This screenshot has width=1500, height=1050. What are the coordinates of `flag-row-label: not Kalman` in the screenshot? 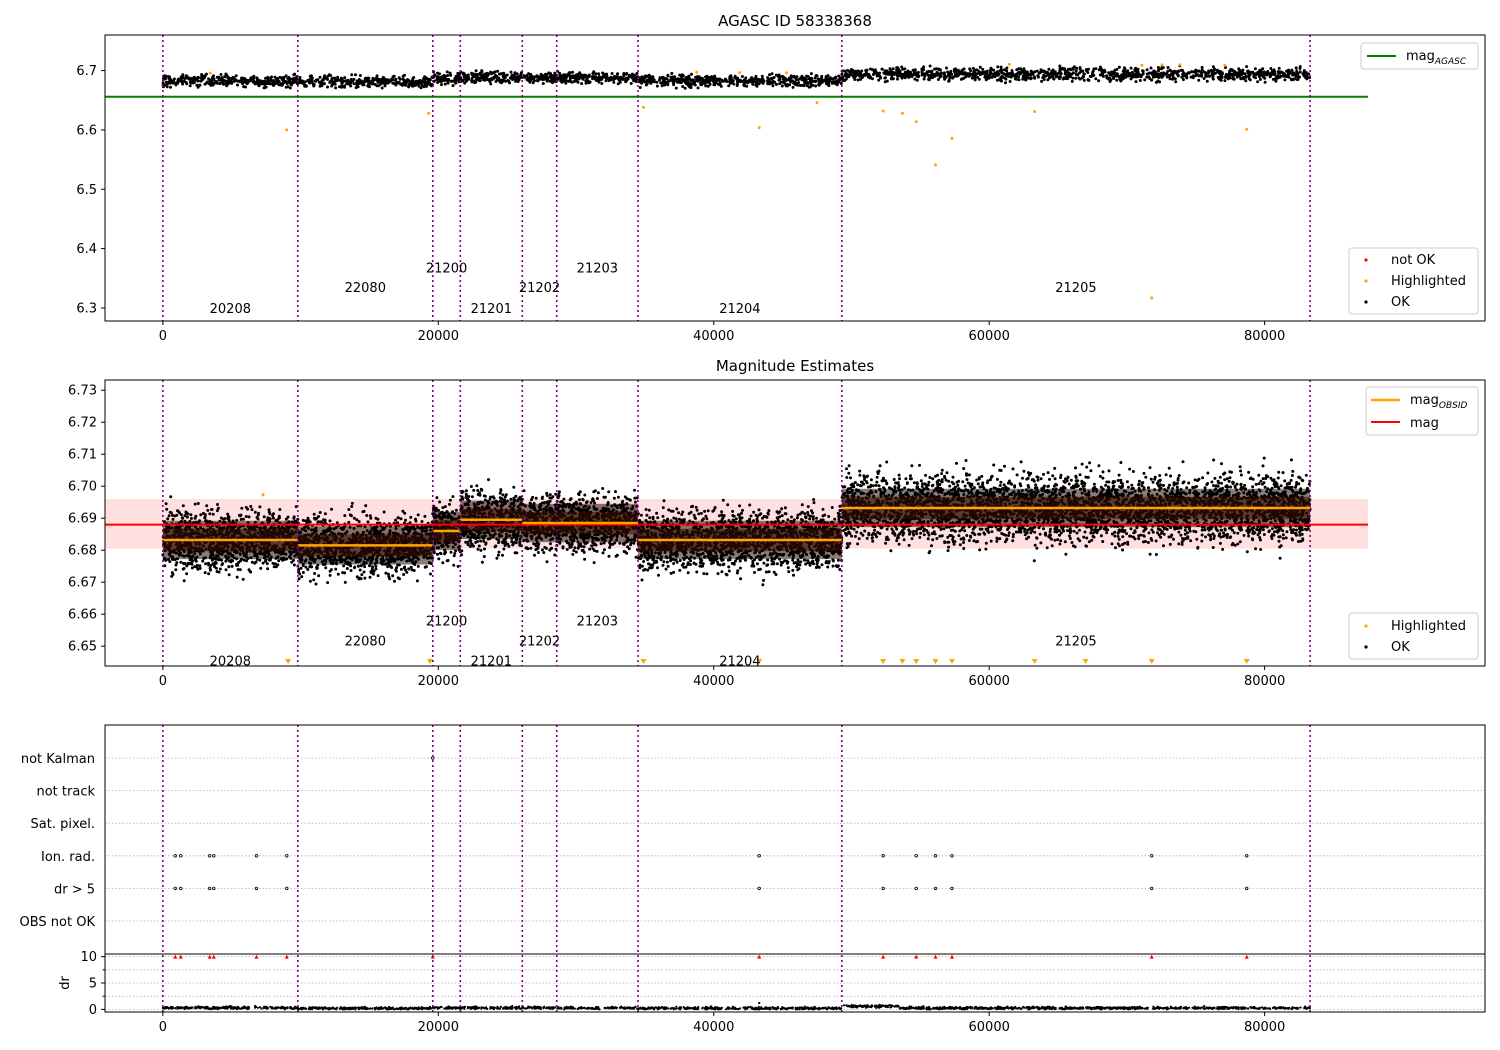 It's located at (58, 759).